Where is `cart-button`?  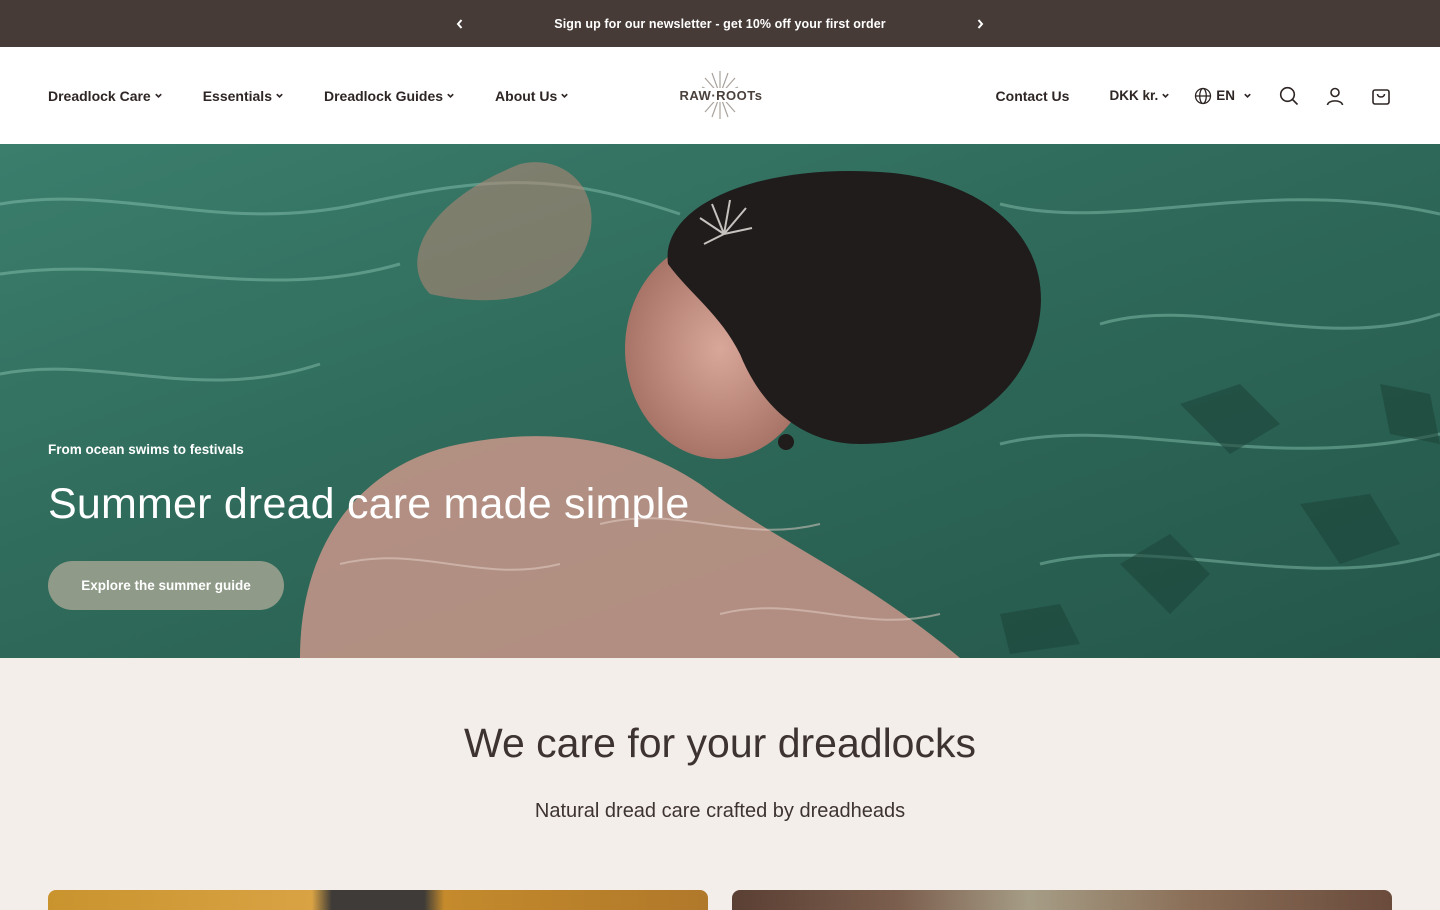 cart-button is located at coordinates (1381, 96).